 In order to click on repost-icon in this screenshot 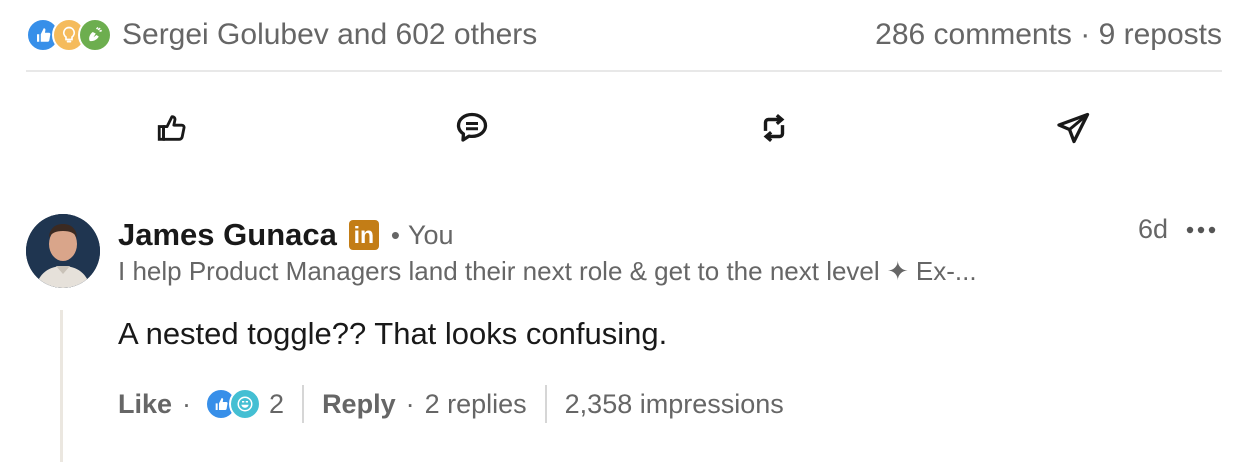, I will do `click(774, 128)`.